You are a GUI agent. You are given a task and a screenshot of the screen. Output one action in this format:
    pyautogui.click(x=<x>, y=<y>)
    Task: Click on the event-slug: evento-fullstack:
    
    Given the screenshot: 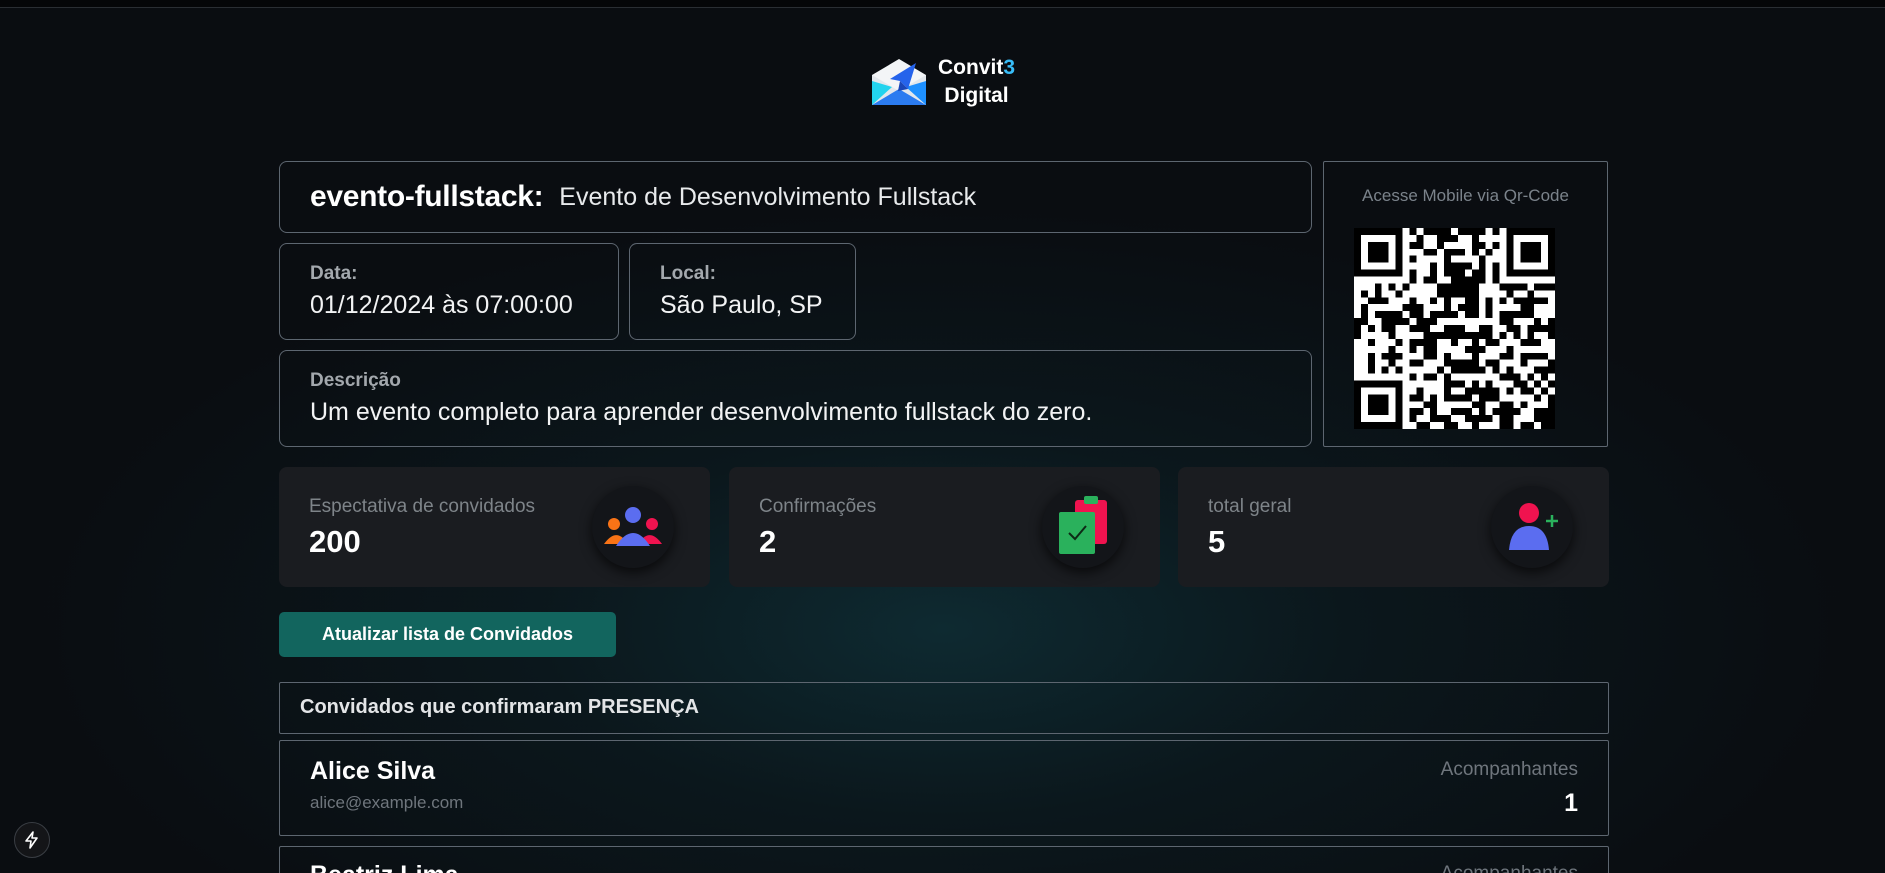 What is the action you would take?
    pyautogui.click(x=427, y=196)
    